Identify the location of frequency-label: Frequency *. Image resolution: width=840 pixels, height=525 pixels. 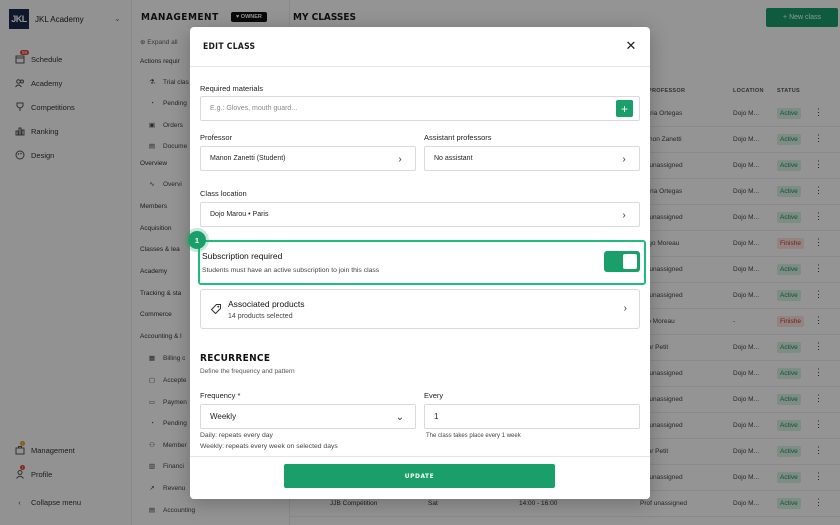
(220, 395).